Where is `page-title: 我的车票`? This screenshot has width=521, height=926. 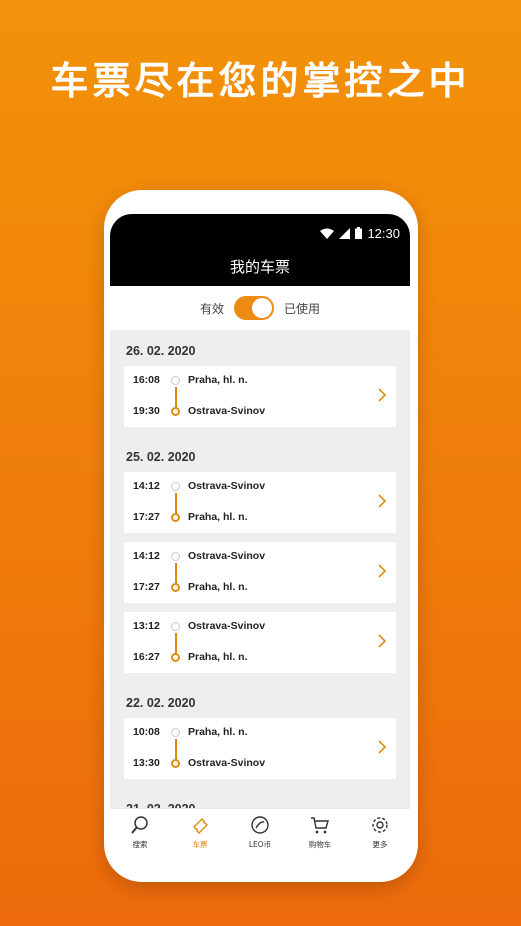
page-title: 我的车票 is located at coordinates (260, 269).